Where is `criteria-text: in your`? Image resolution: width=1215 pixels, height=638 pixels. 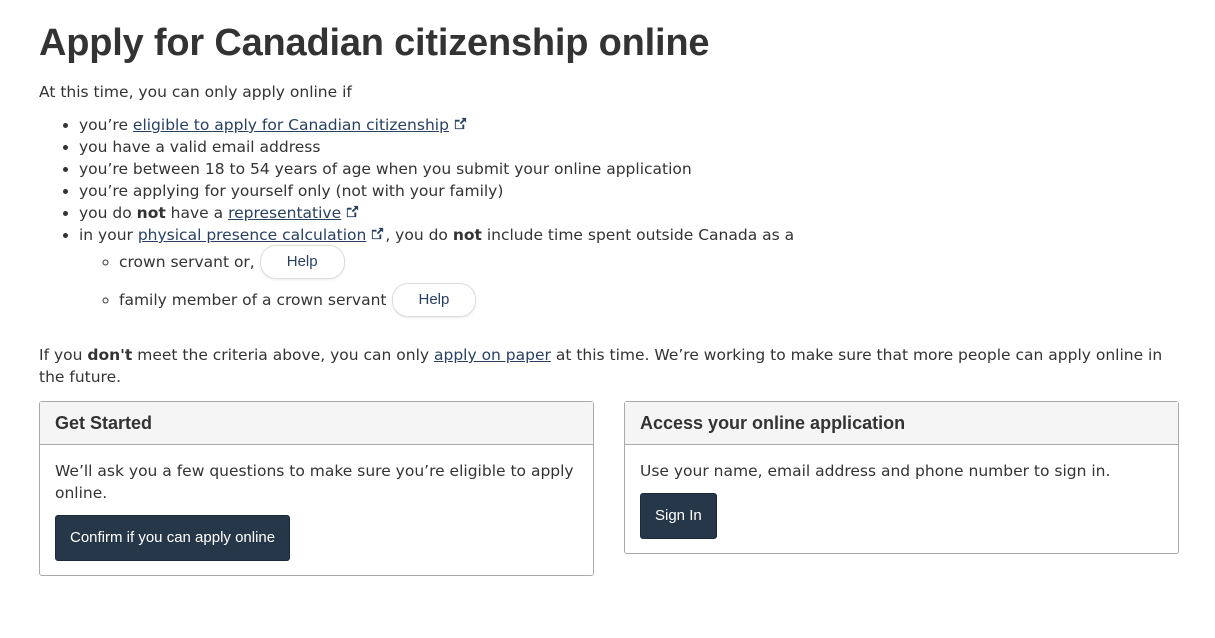 criteria-text: in your is located at coordinates (108, 235).